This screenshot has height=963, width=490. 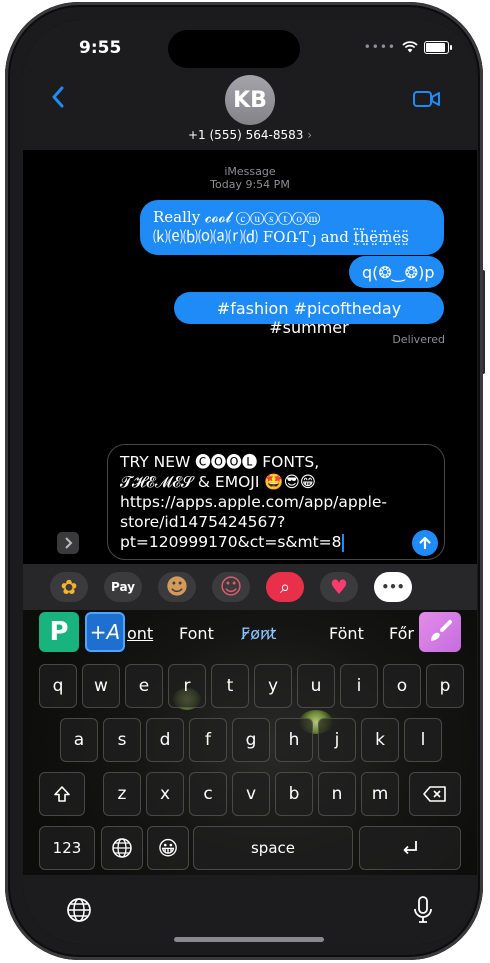 What do you see at coordinates (342, 542) in the screenshot?
I see `text-caret` at bounding box center [342, 542].